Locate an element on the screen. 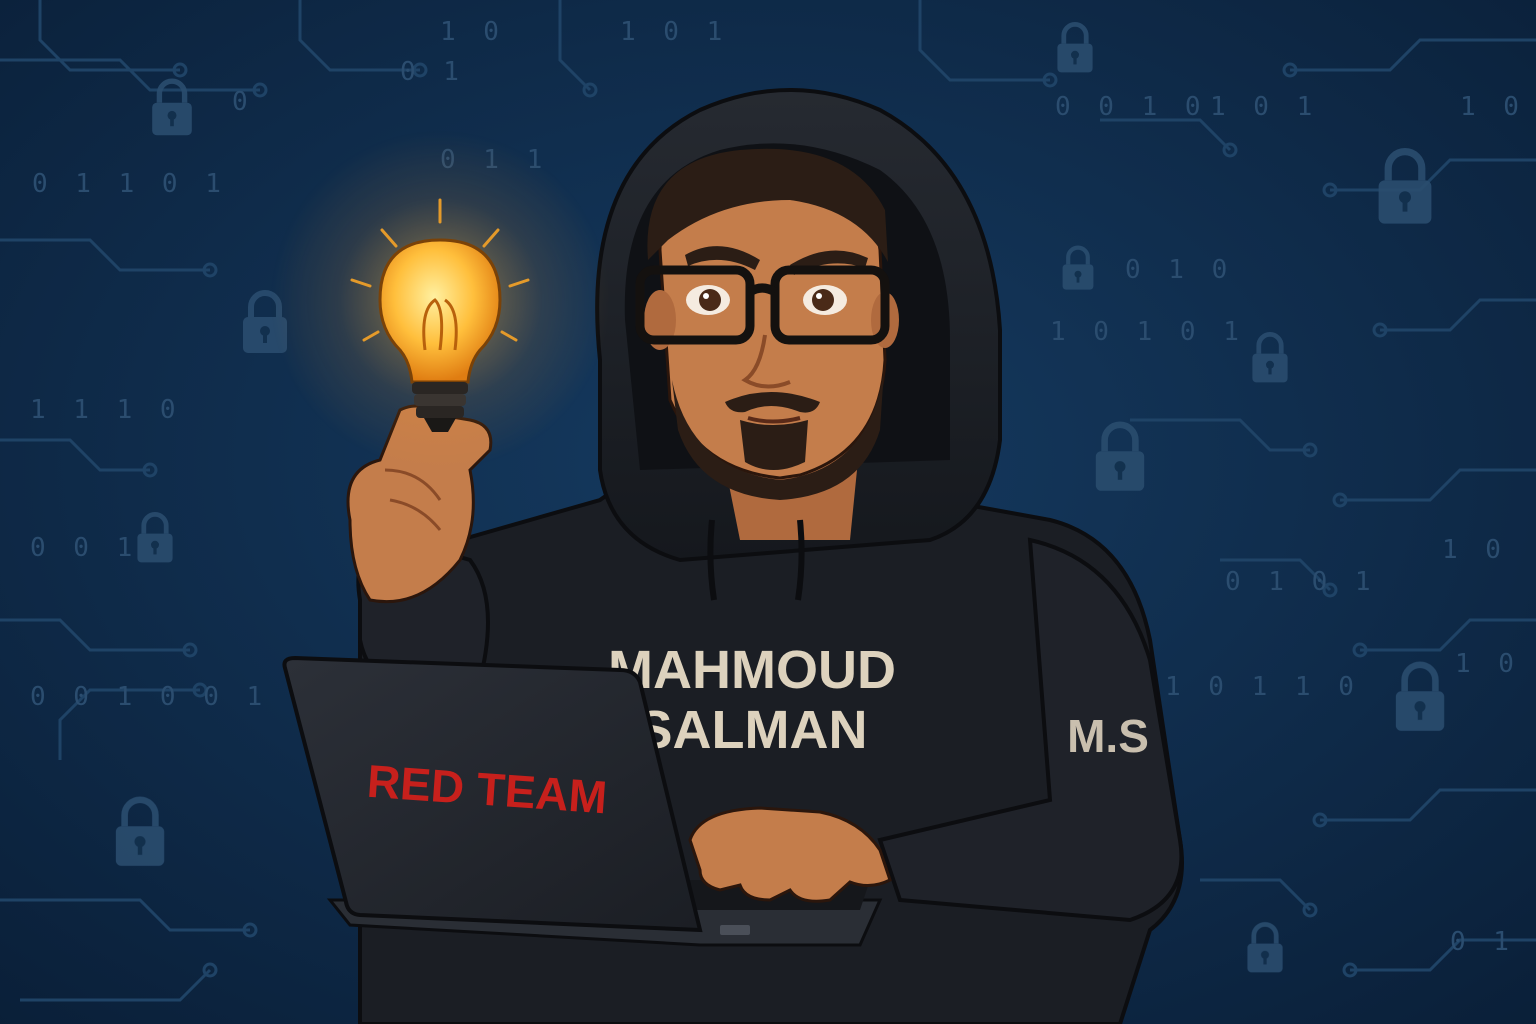 The width and height of the screenshot is (1536, 1024). binary-text: 0 0 1 is located at coordinates (84, 548).